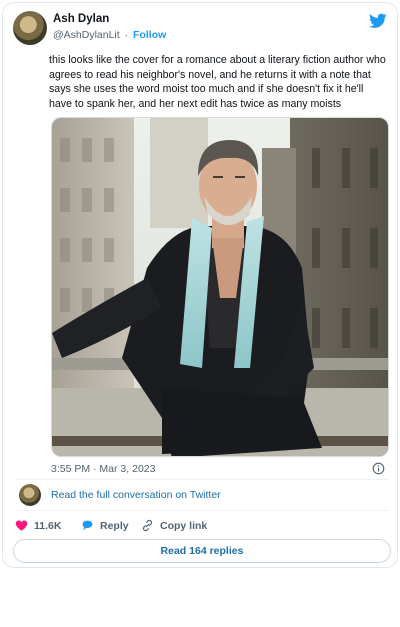  What do you see at coordinates (184, 525) in the screenshot?
I see `copy-link-label: Copy link` at bounding box center [184, 525].